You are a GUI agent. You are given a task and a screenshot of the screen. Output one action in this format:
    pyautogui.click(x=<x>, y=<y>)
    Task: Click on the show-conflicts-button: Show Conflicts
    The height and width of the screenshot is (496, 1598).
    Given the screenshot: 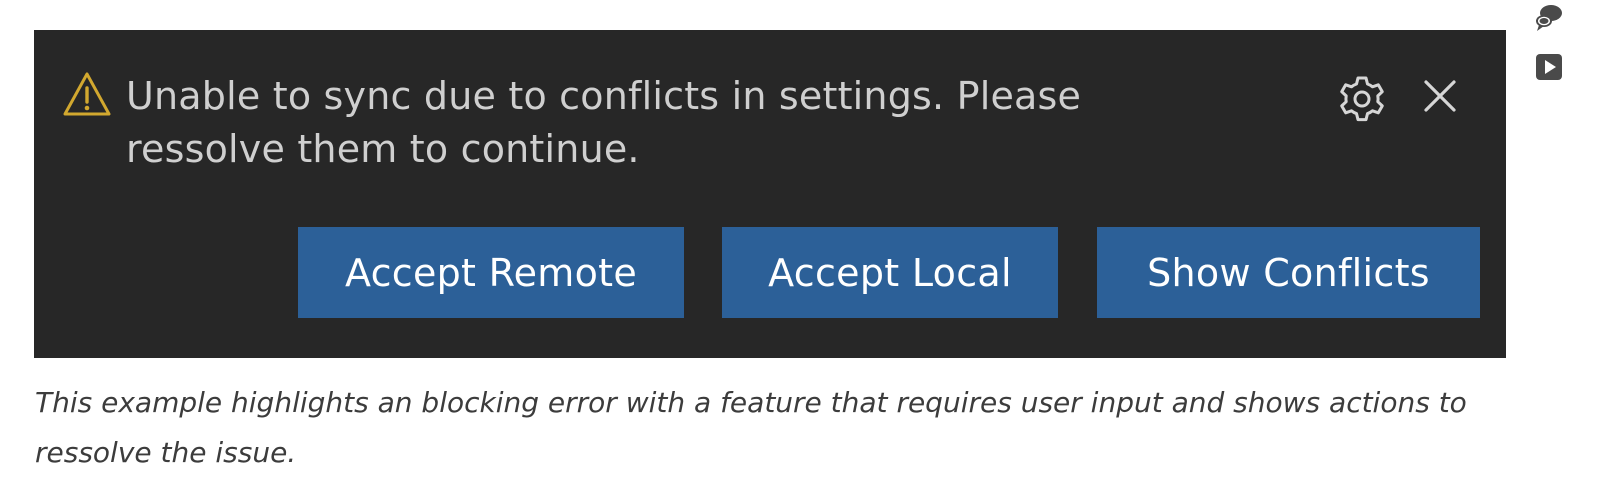 What is the action you would take?
    pyautogui.click(x=1288, y=272)
    